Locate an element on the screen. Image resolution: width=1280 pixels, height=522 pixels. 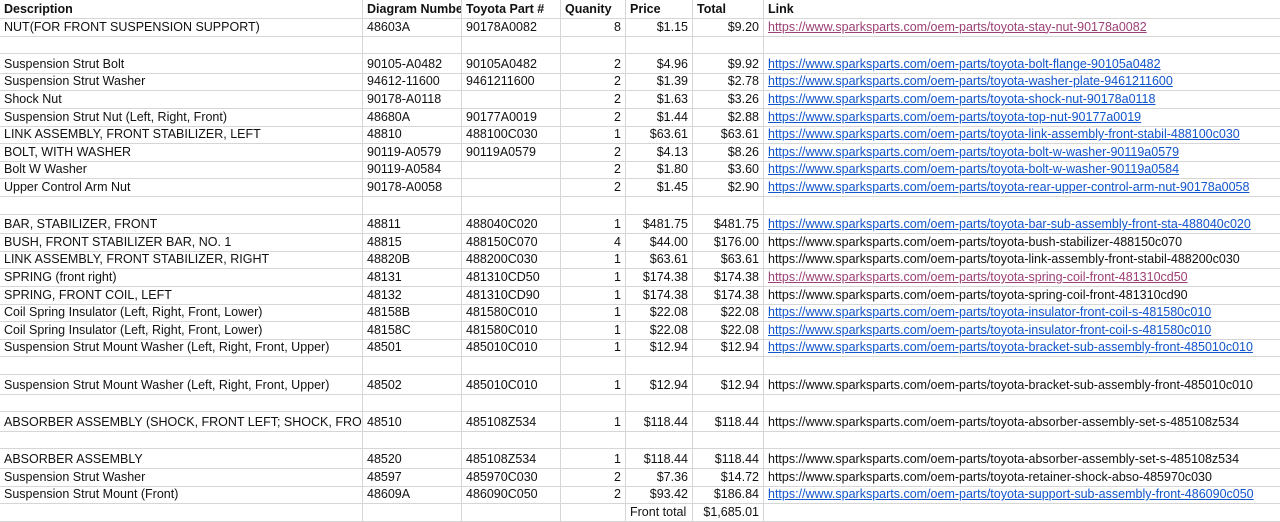
cell-price: $1.45 is located at coordinates (659, 188).